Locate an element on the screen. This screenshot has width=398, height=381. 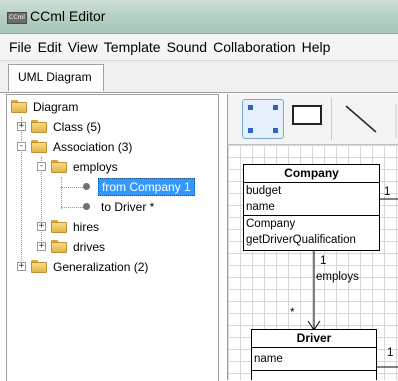
tree-label: Diagram is located at coordinates (56, 106).